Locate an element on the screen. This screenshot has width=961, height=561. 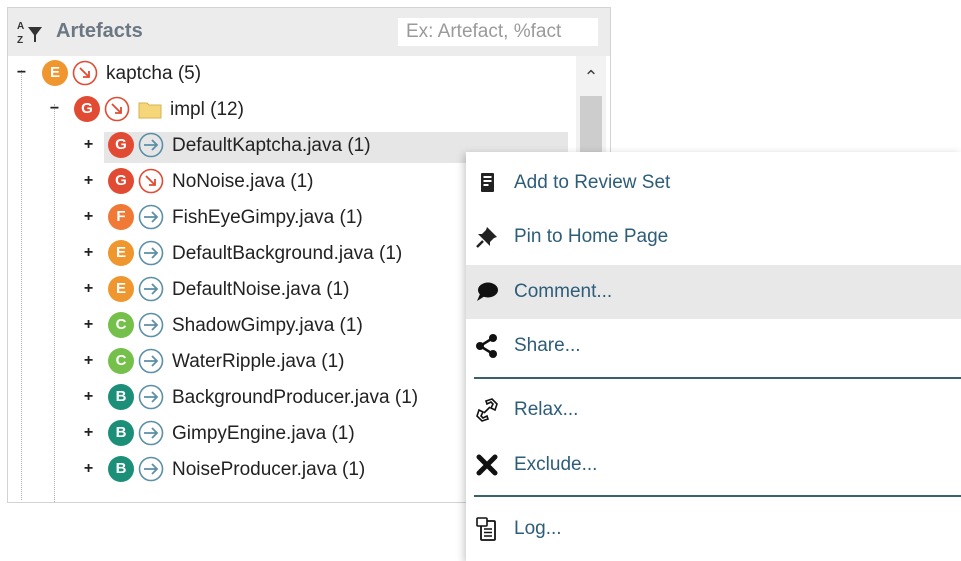
tree-item-label: kaptcha (5) is located at coordinates (154, 73).